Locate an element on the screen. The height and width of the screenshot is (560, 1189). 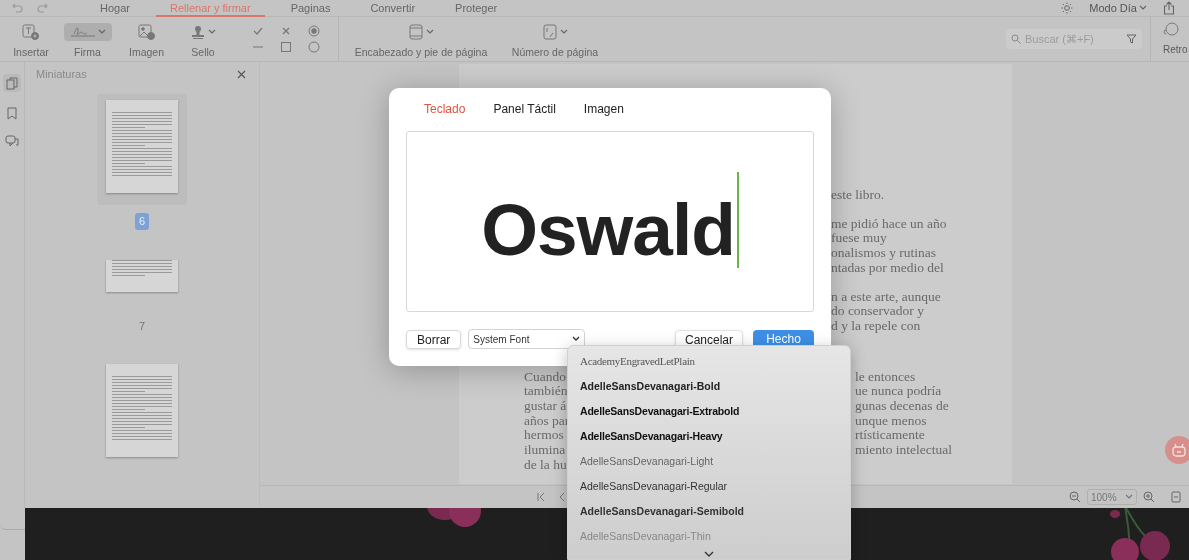
page-icon is located at coordinates (415, 32).